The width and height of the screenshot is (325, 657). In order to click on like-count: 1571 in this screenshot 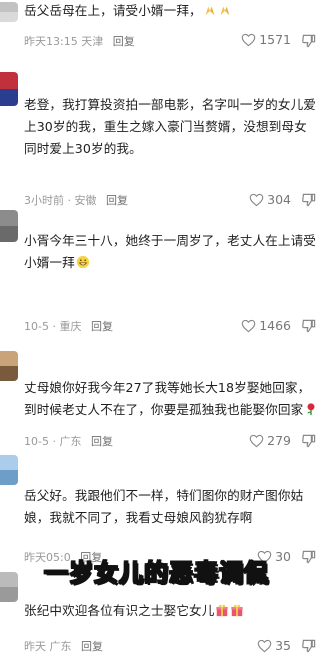, I will do `click(275, 39)`.